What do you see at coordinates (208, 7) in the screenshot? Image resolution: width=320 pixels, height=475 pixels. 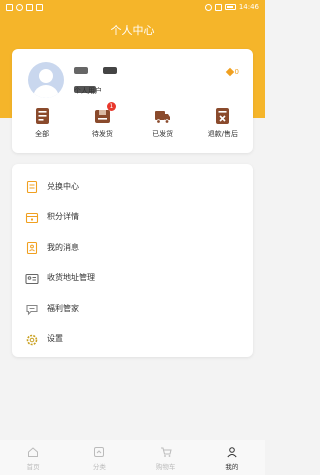 I see `wifi-icon` at bounding box center [208, 7].